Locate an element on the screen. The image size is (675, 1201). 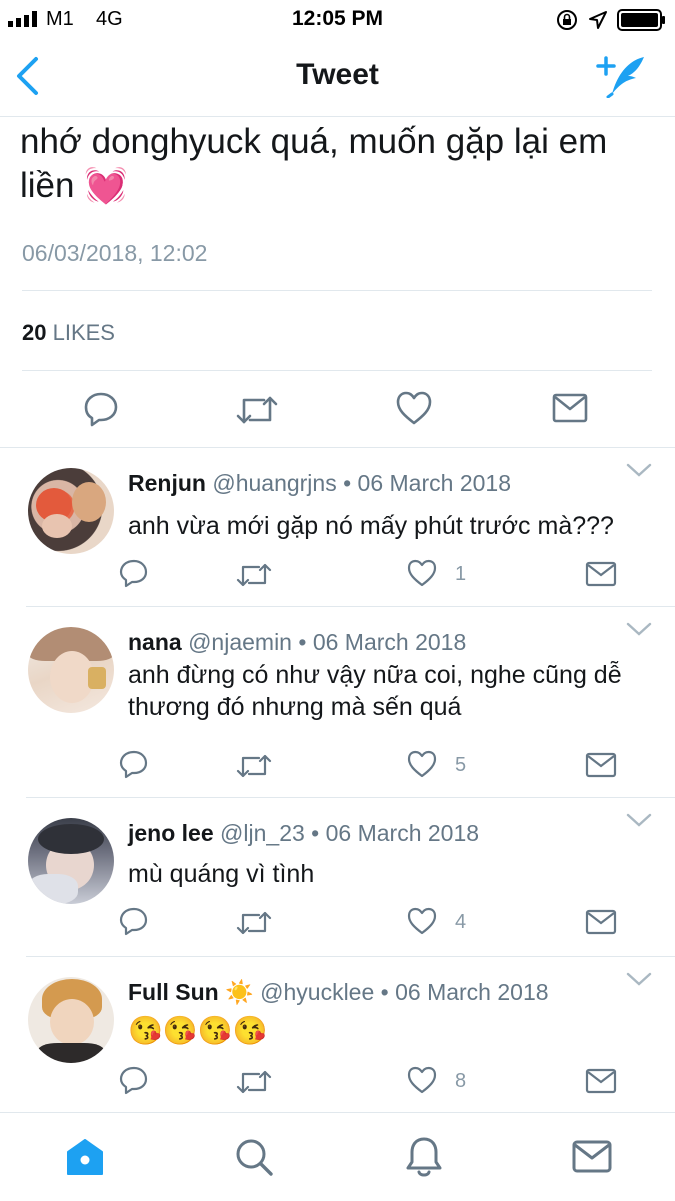
tweet-timestamp: 06/03/2018, 12:02 is located at coordinates (115, 253).